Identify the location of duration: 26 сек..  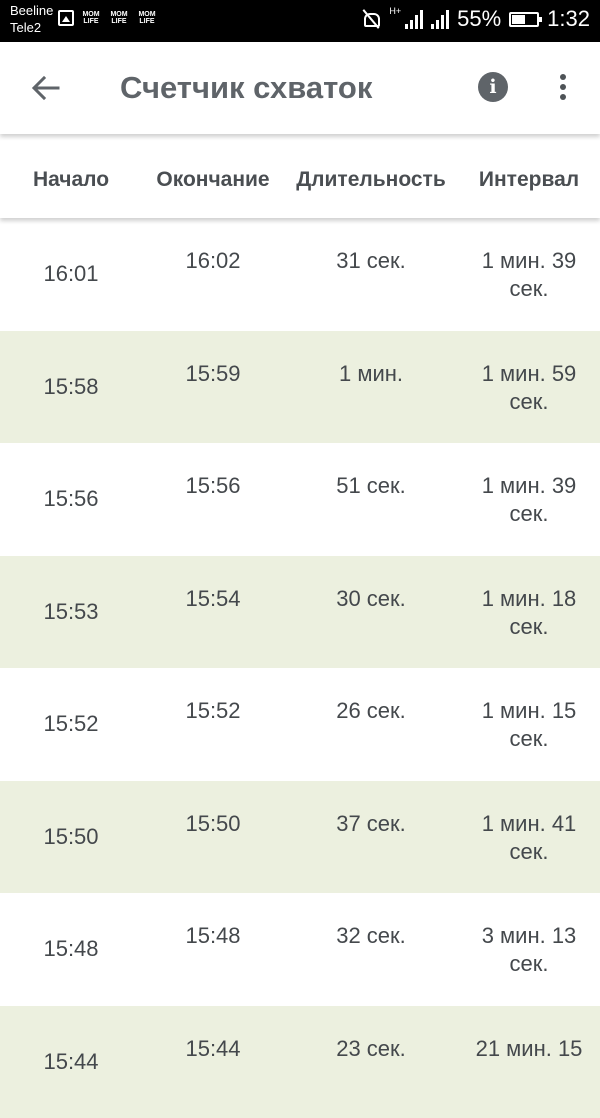
(371, 711).